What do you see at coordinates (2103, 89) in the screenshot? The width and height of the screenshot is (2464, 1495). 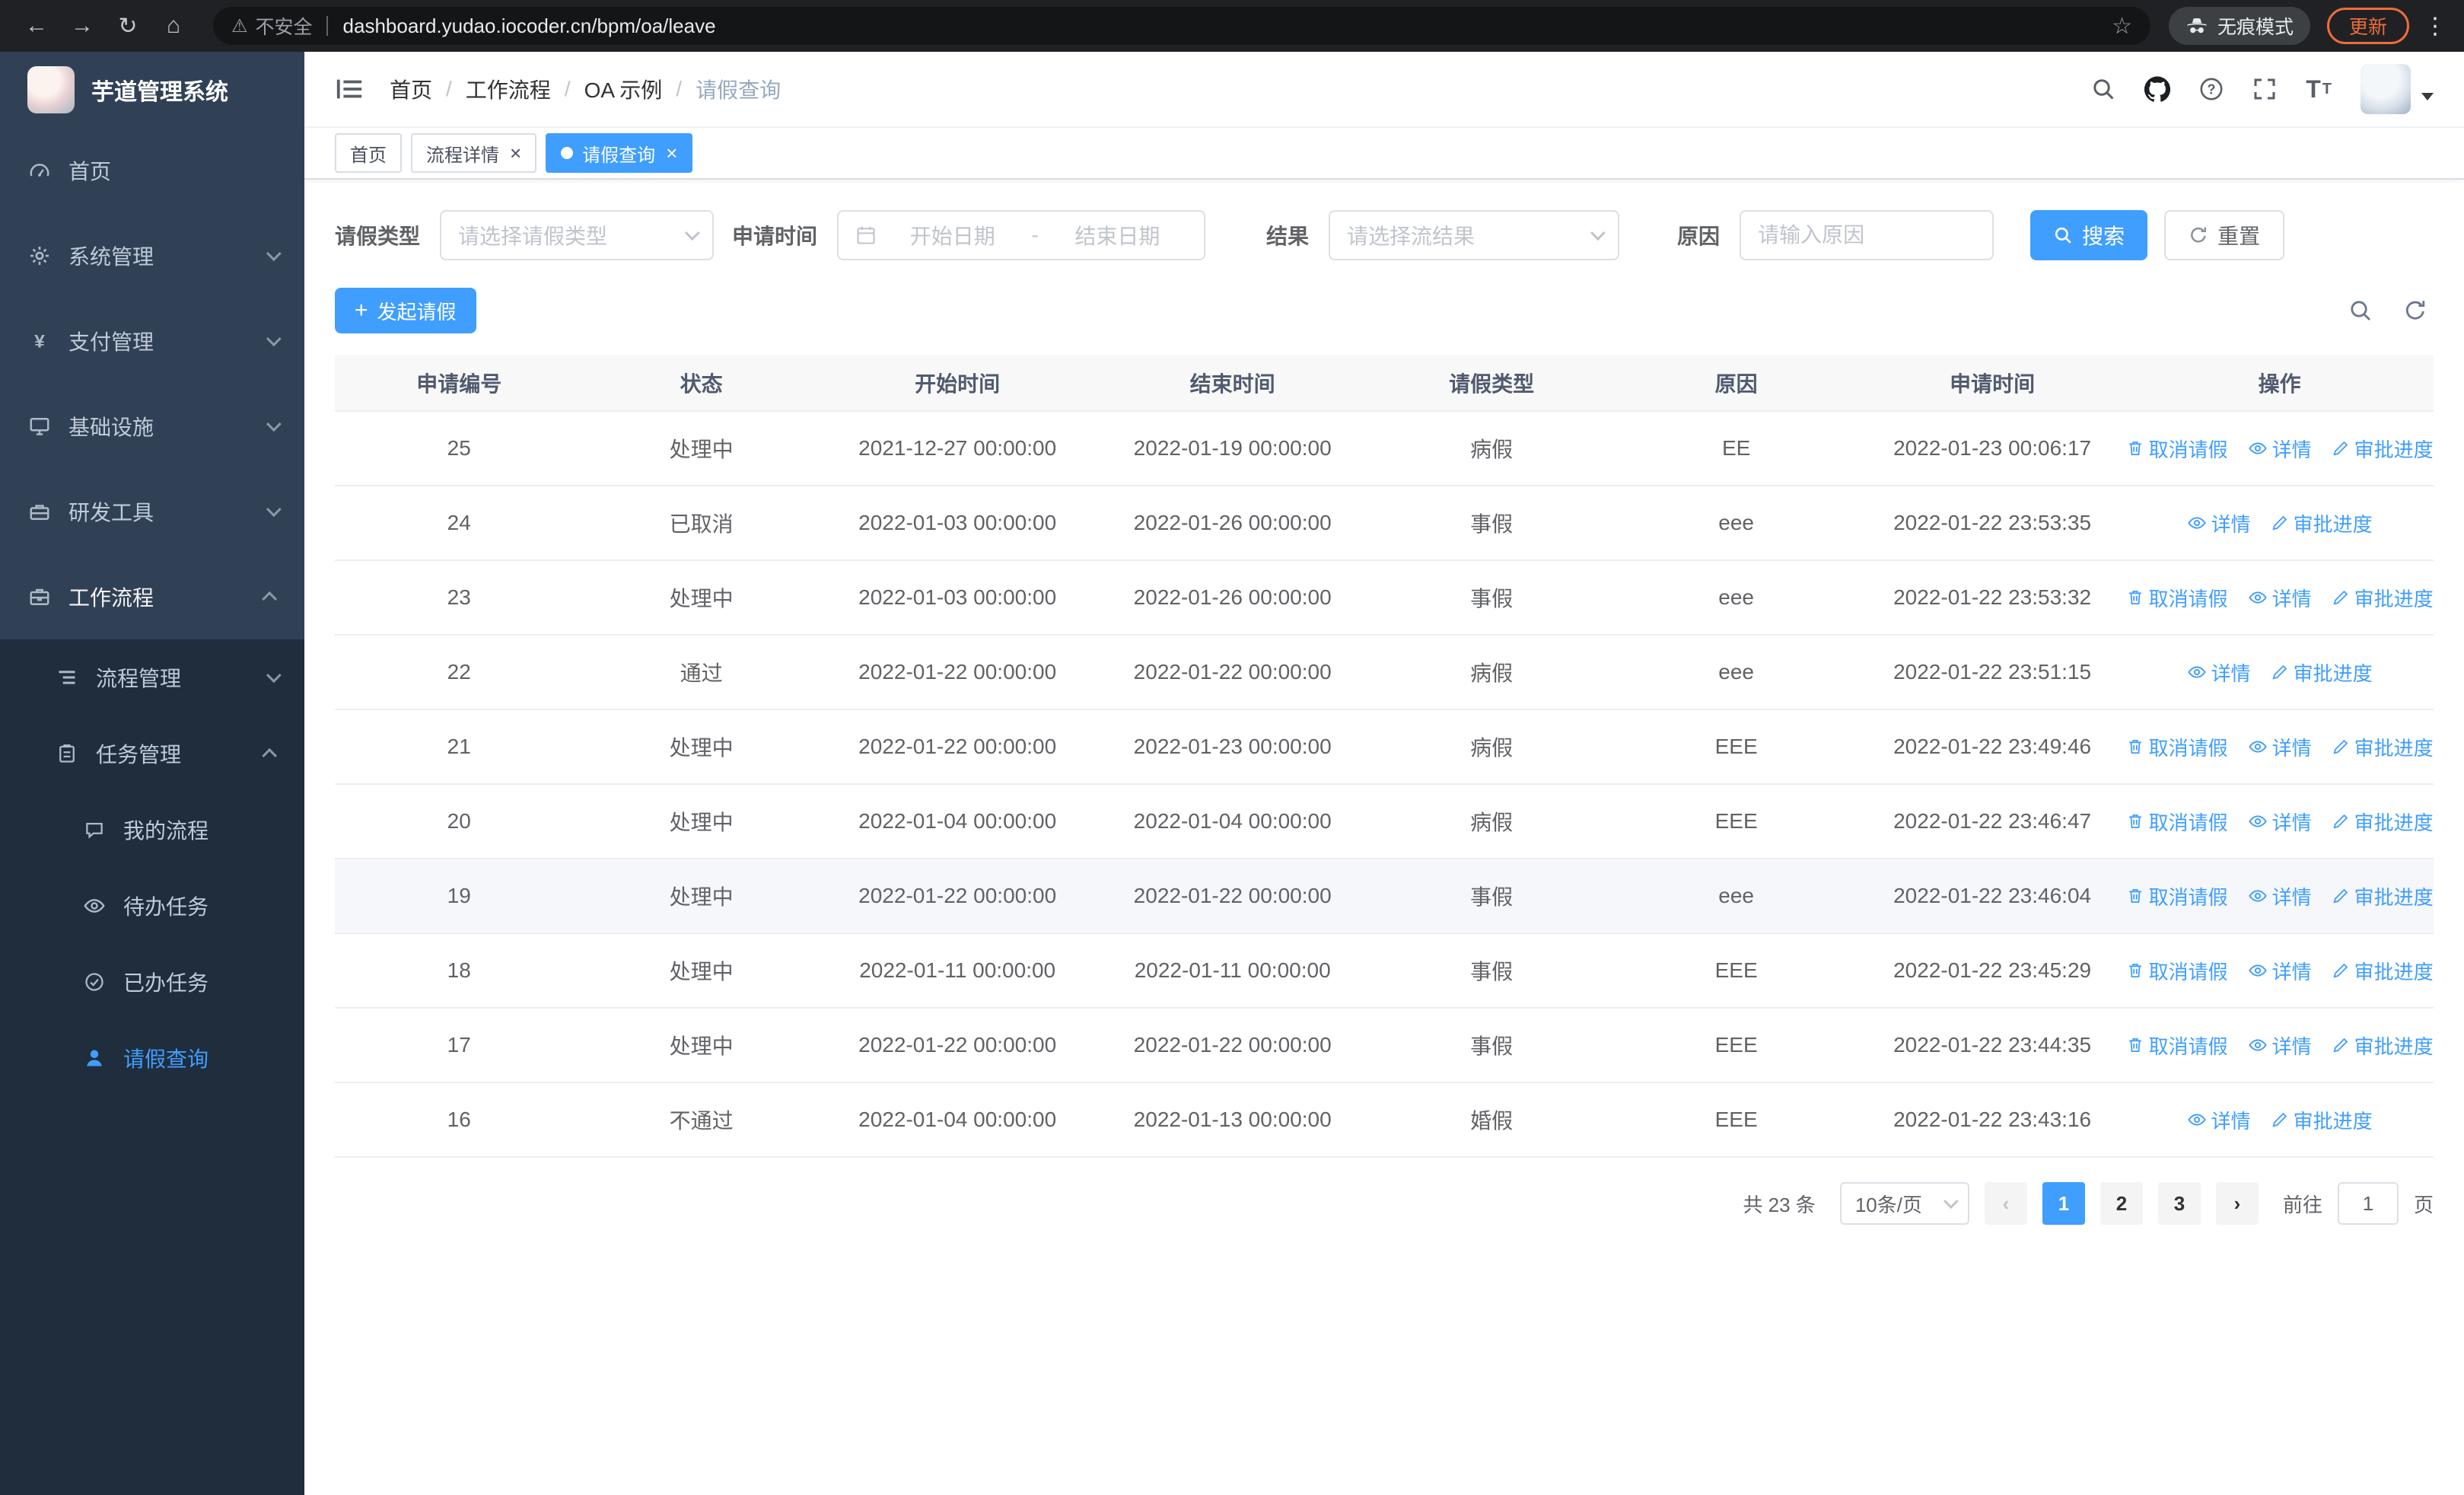 I see `search-icon` at bounding box center [2103, 89].